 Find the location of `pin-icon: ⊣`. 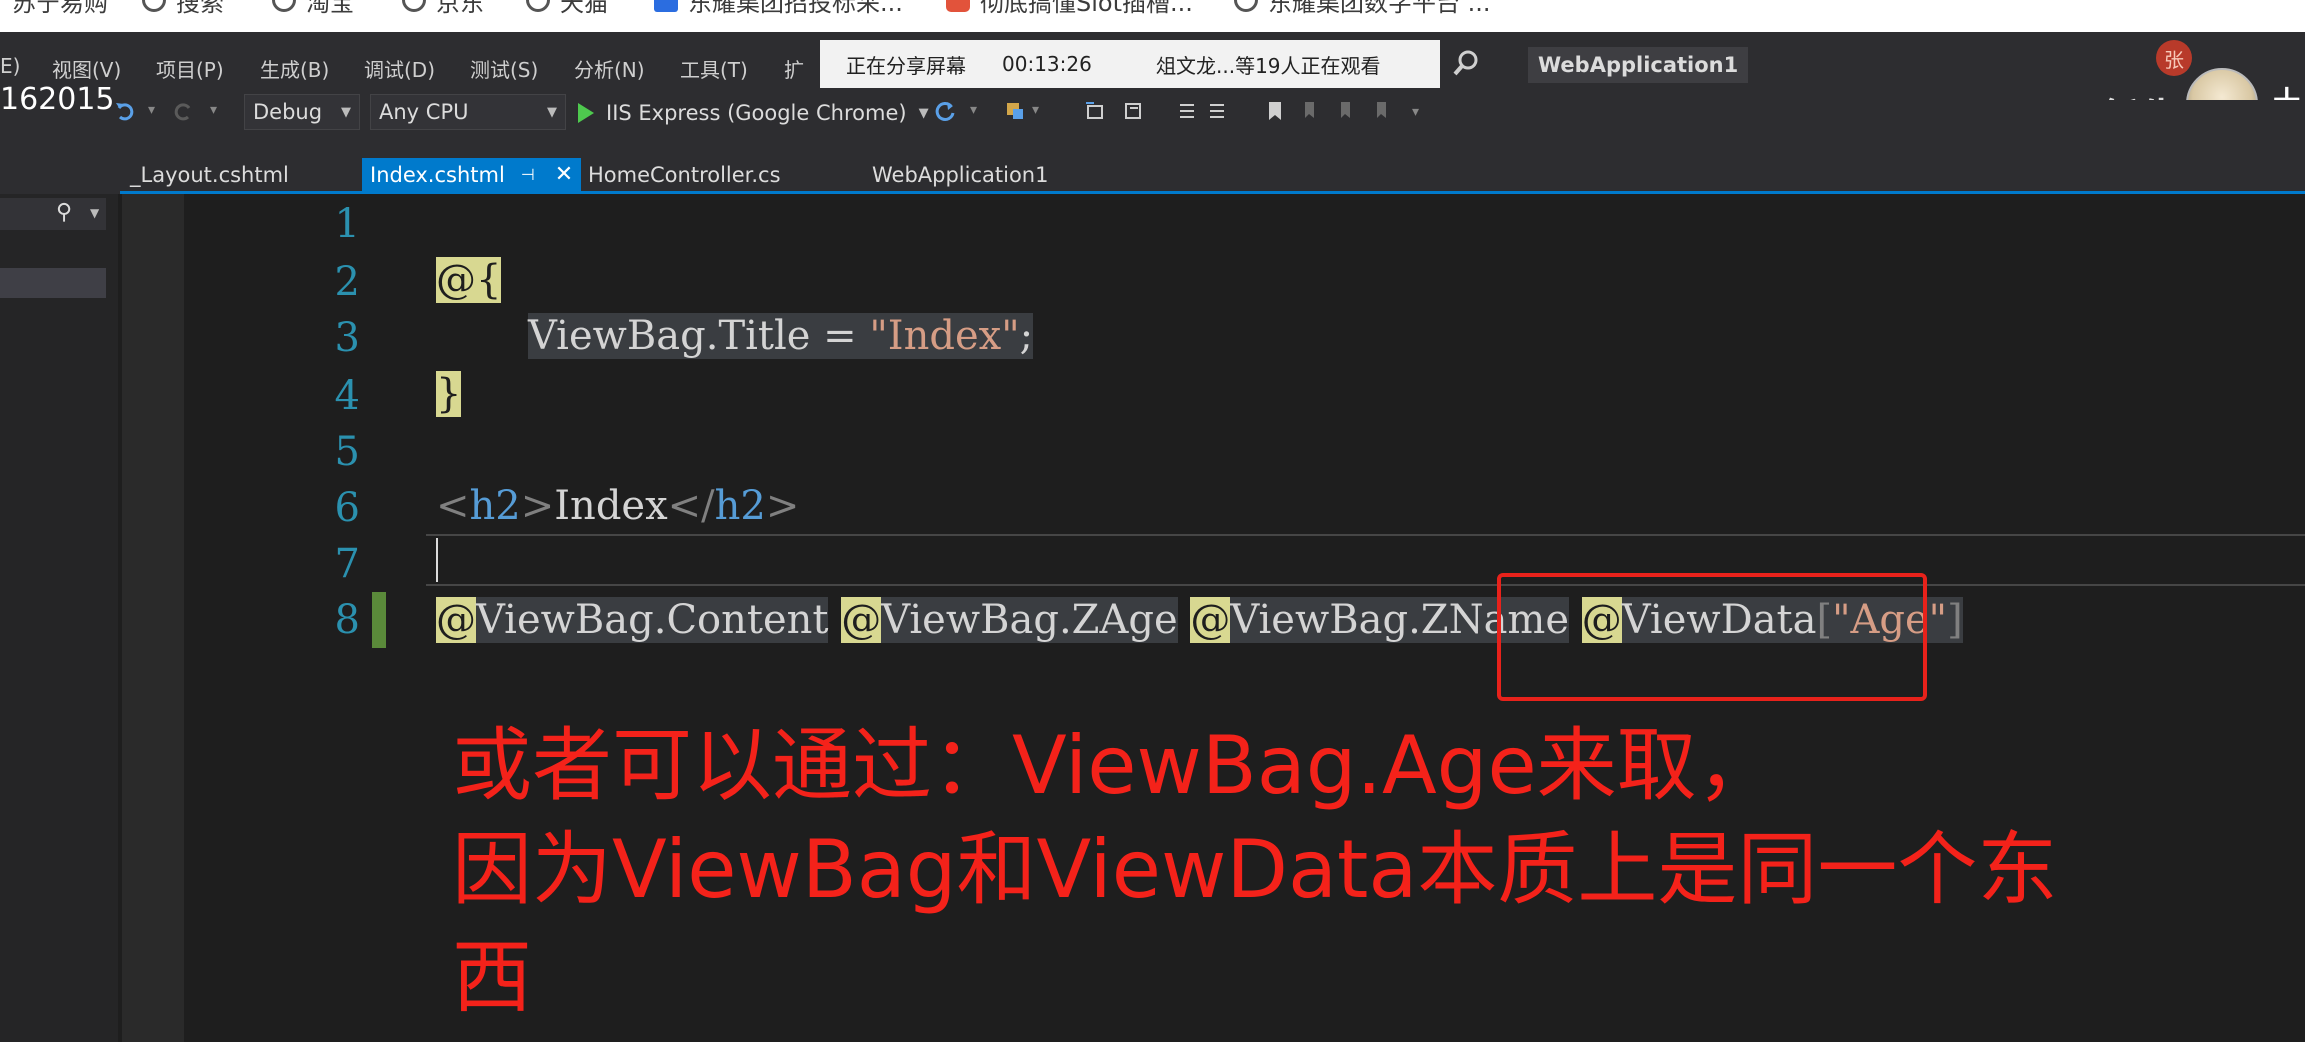

pin-icon: ⊣ is located at coordinates (528, 174).